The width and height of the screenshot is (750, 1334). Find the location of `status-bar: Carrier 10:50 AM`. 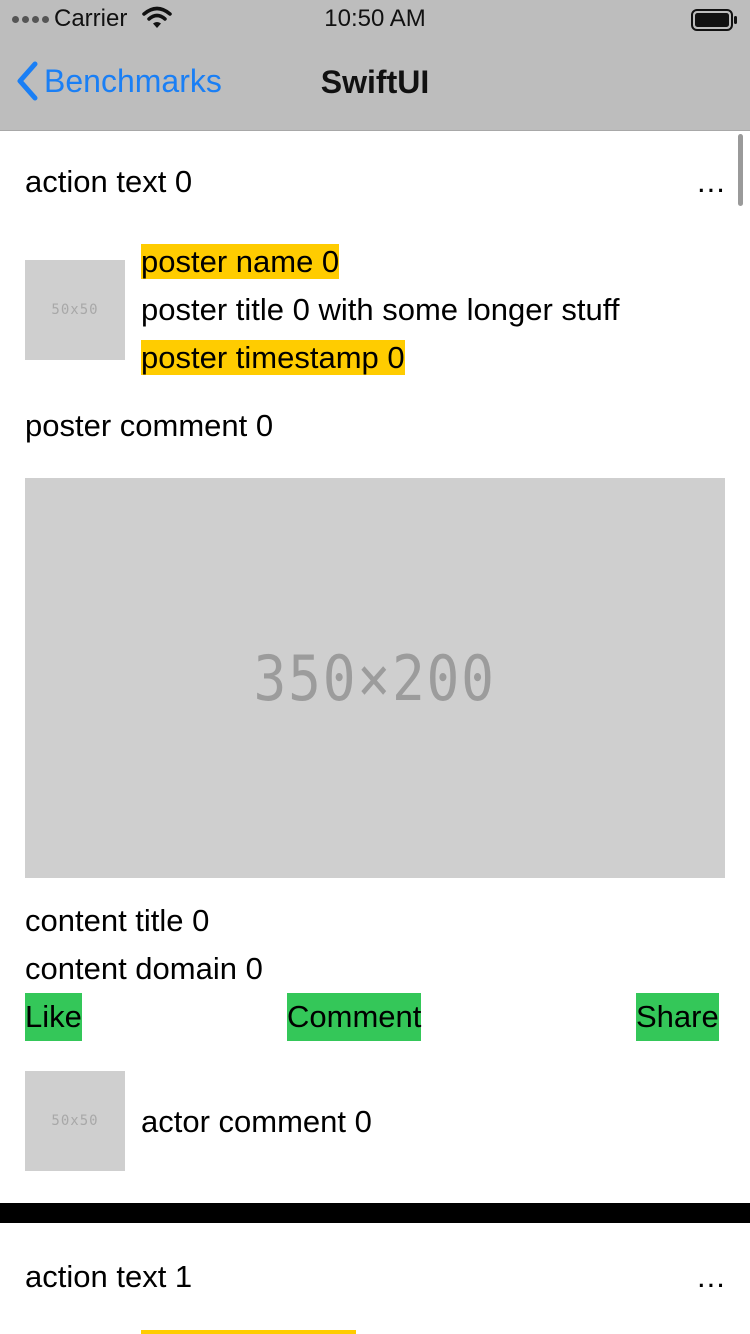

status-bar: Carrier 10:50 AM is located at coordinates (375, 20).